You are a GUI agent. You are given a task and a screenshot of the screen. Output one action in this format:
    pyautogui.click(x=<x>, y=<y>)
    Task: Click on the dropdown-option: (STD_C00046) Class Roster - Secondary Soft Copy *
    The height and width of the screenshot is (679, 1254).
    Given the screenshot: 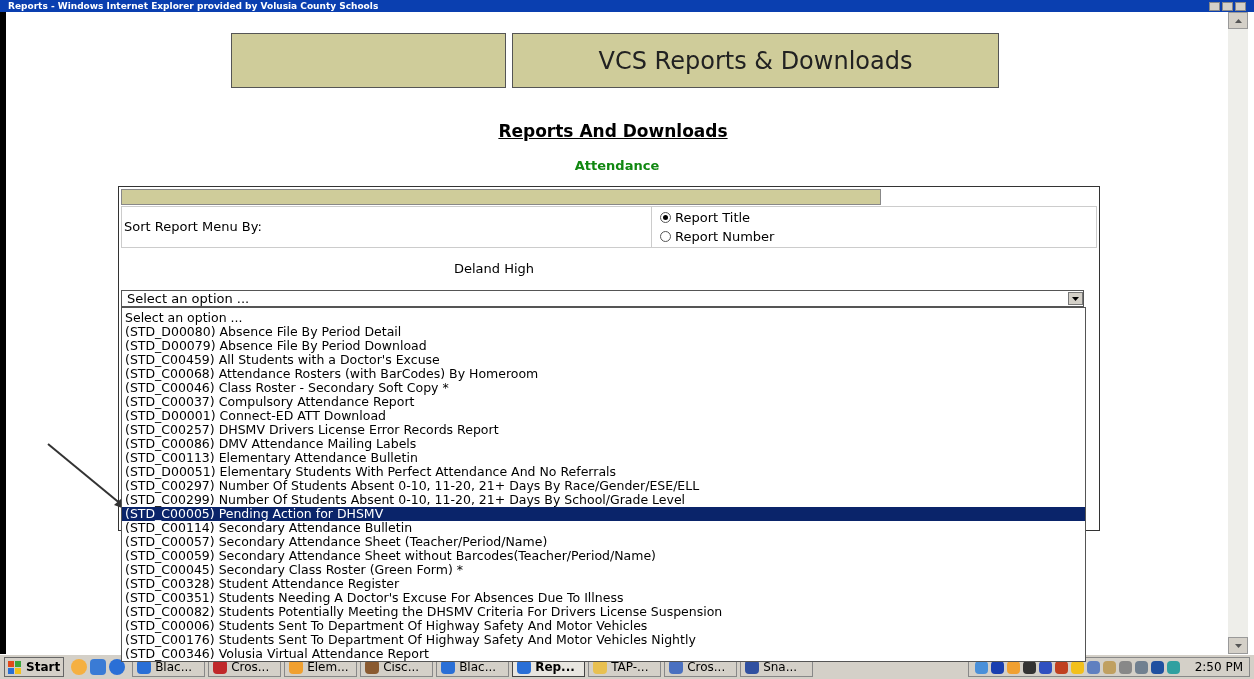 What is the action you would take?
    pyautogui.click(x=603, y=388)
    